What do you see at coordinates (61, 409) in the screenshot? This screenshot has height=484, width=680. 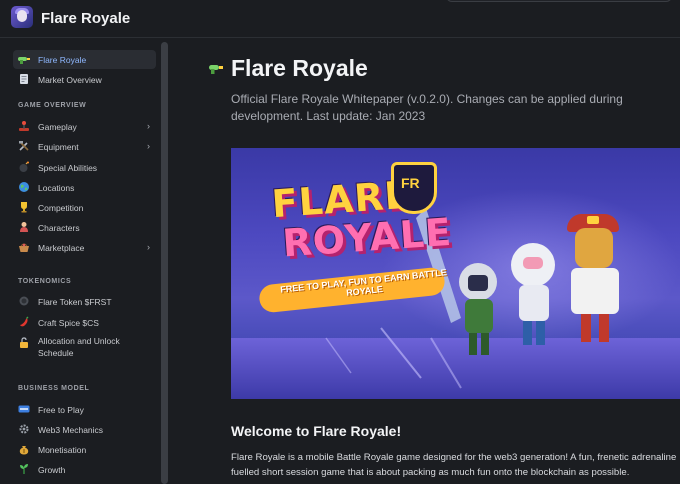 I see `sidebar-item-label: Free to Play` at bounding box center [61, 409].